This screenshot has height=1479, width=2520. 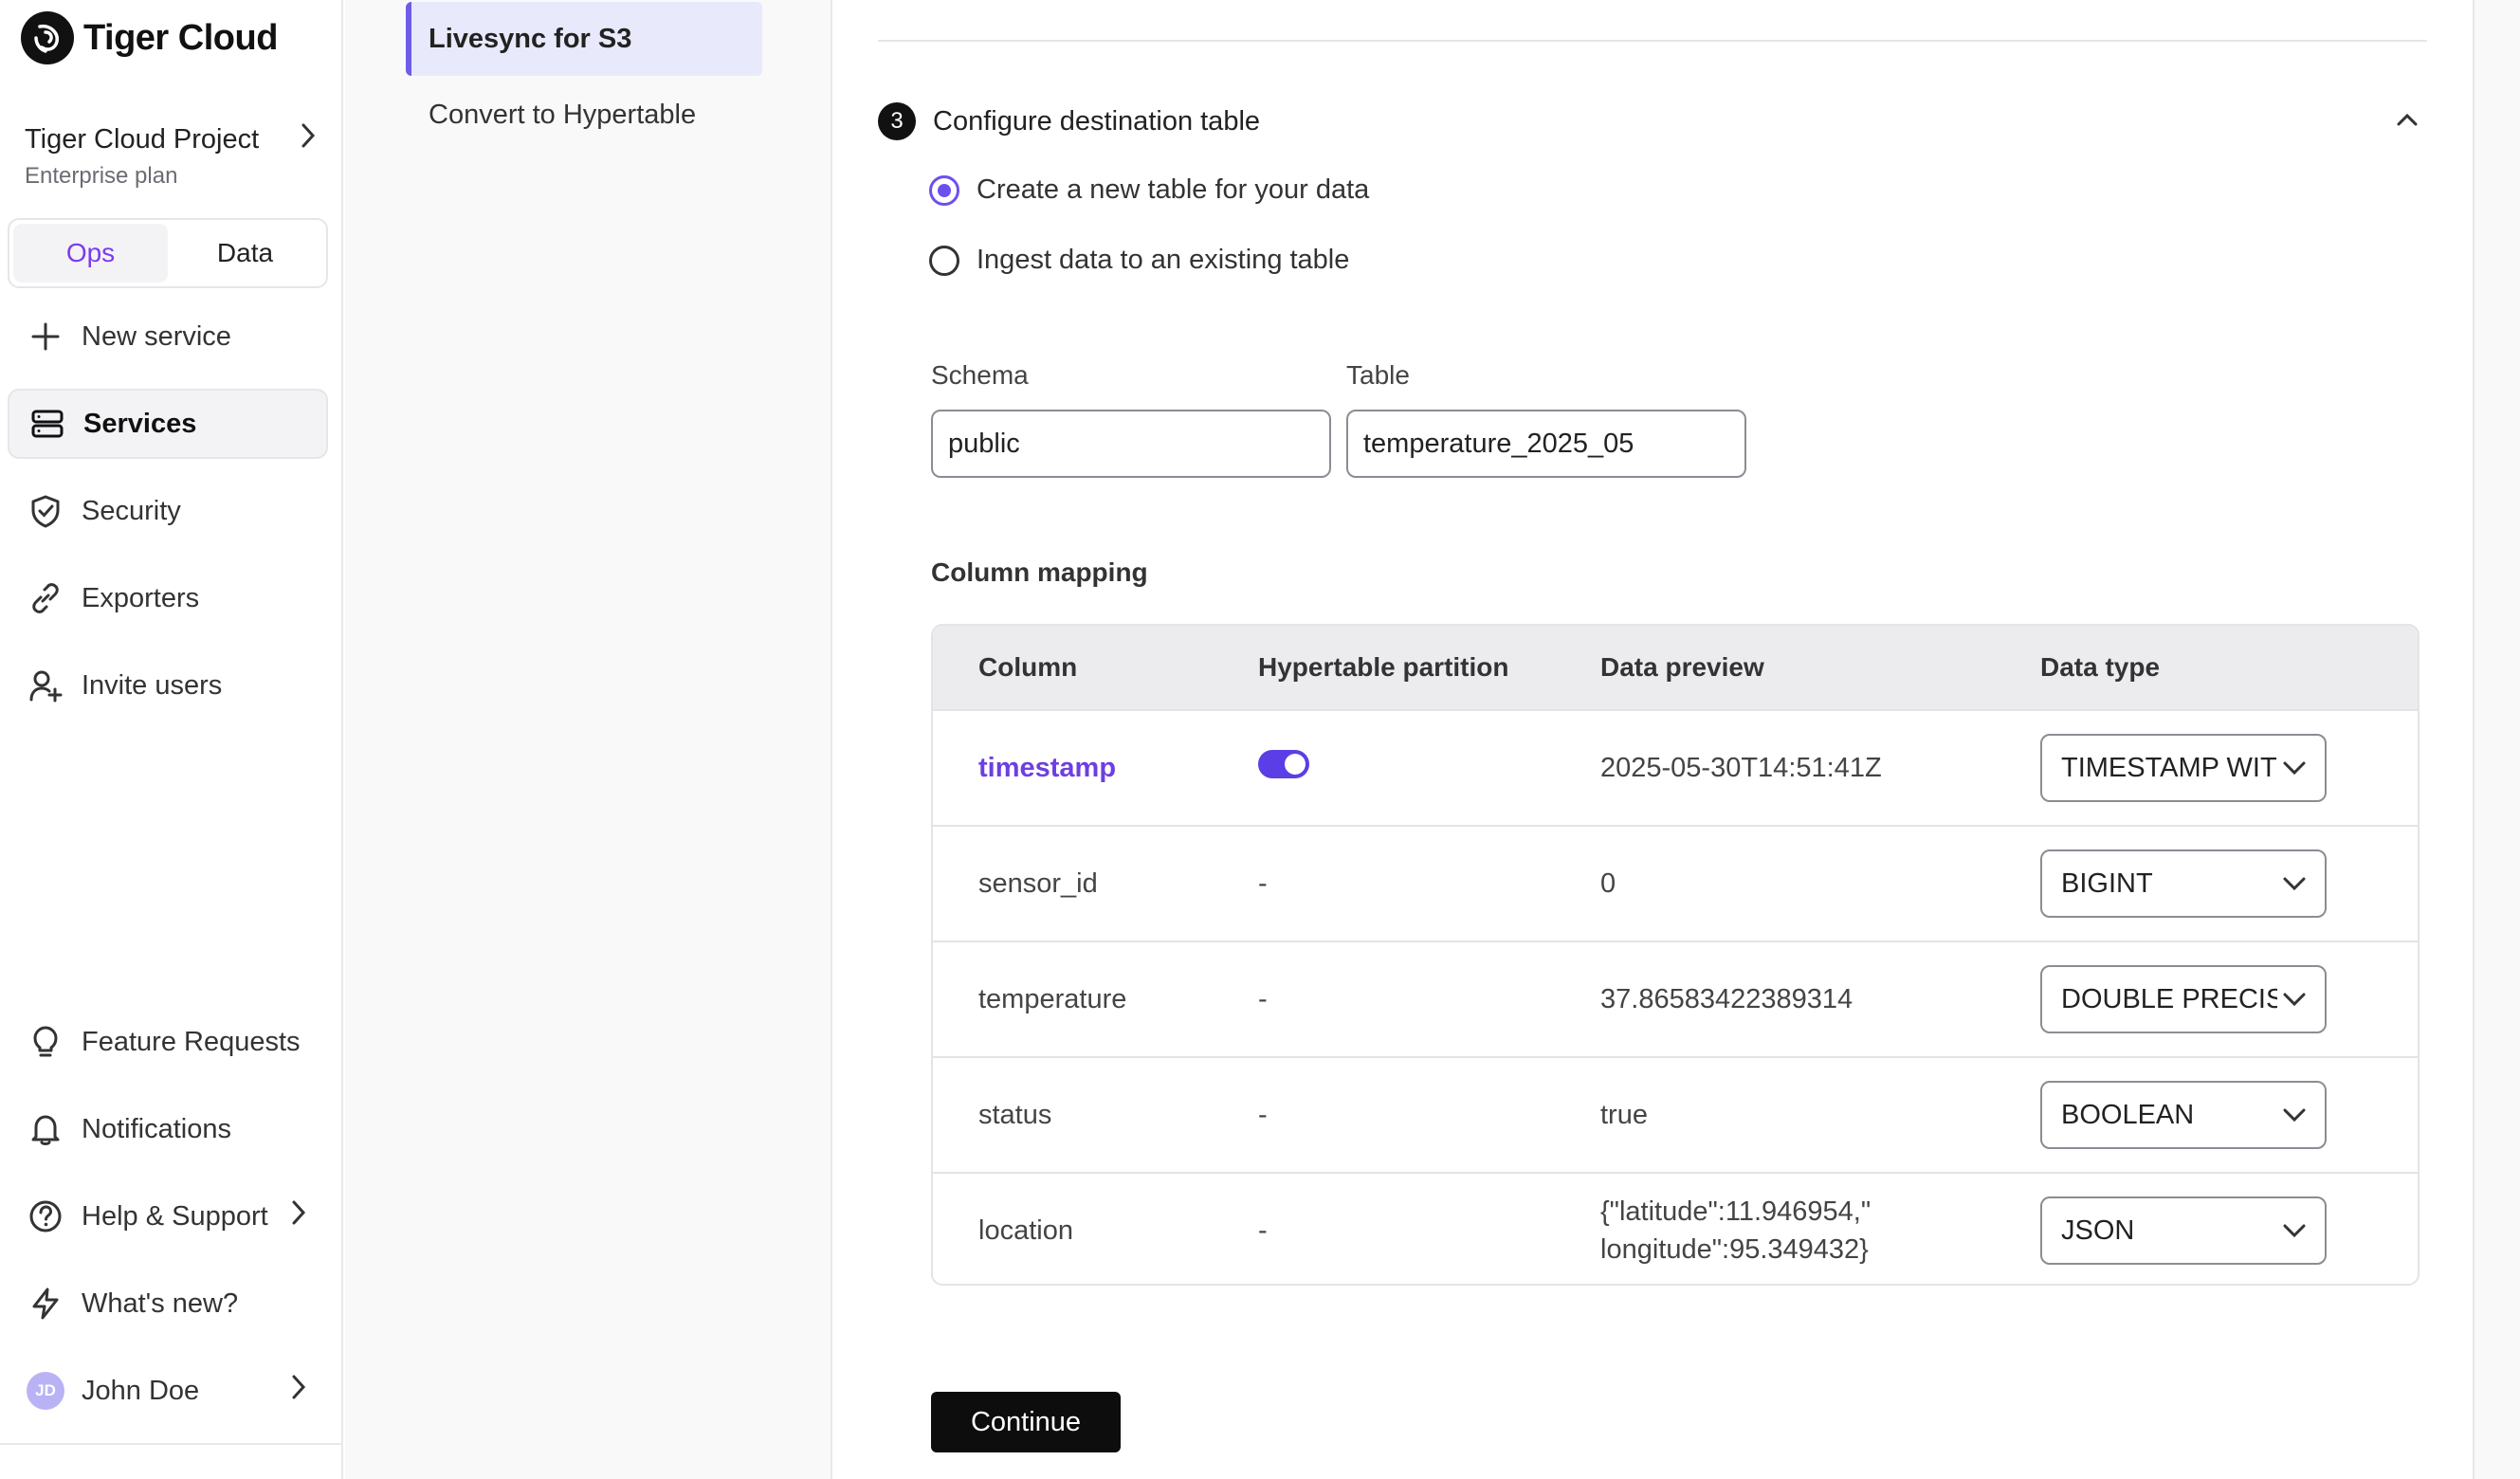 I want to click on data-type-select: DOUBLE PRECISION, so click(x=2183, y=999).